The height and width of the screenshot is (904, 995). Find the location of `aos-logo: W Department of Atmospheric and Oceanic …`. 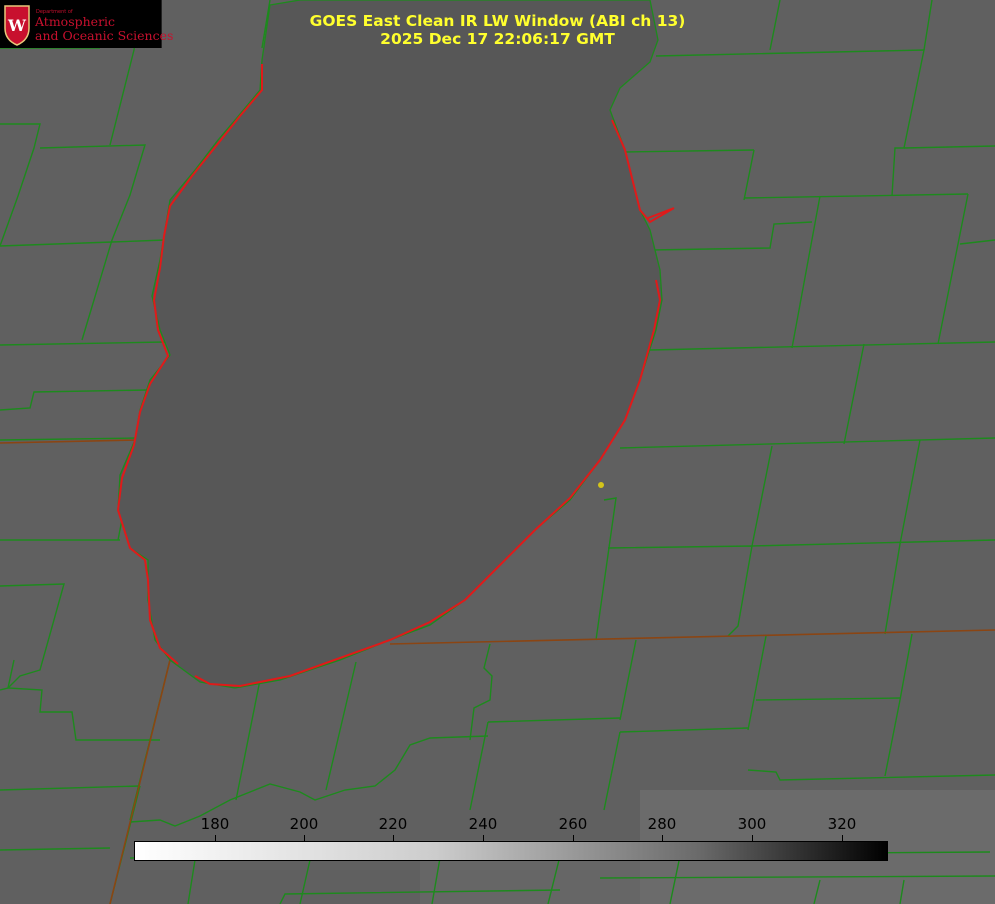

aos-logo: W Department of Atmospheric and Oceanic … is located at coordinates (86, 24).